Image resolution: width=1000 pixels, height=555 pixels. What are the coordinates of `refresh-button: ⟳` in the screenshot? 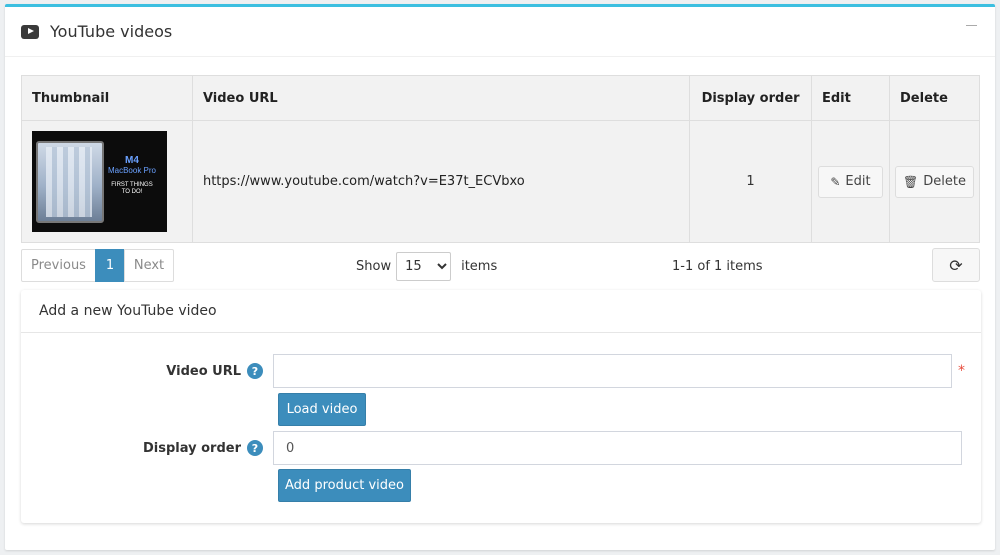 It's located at (956, 265).